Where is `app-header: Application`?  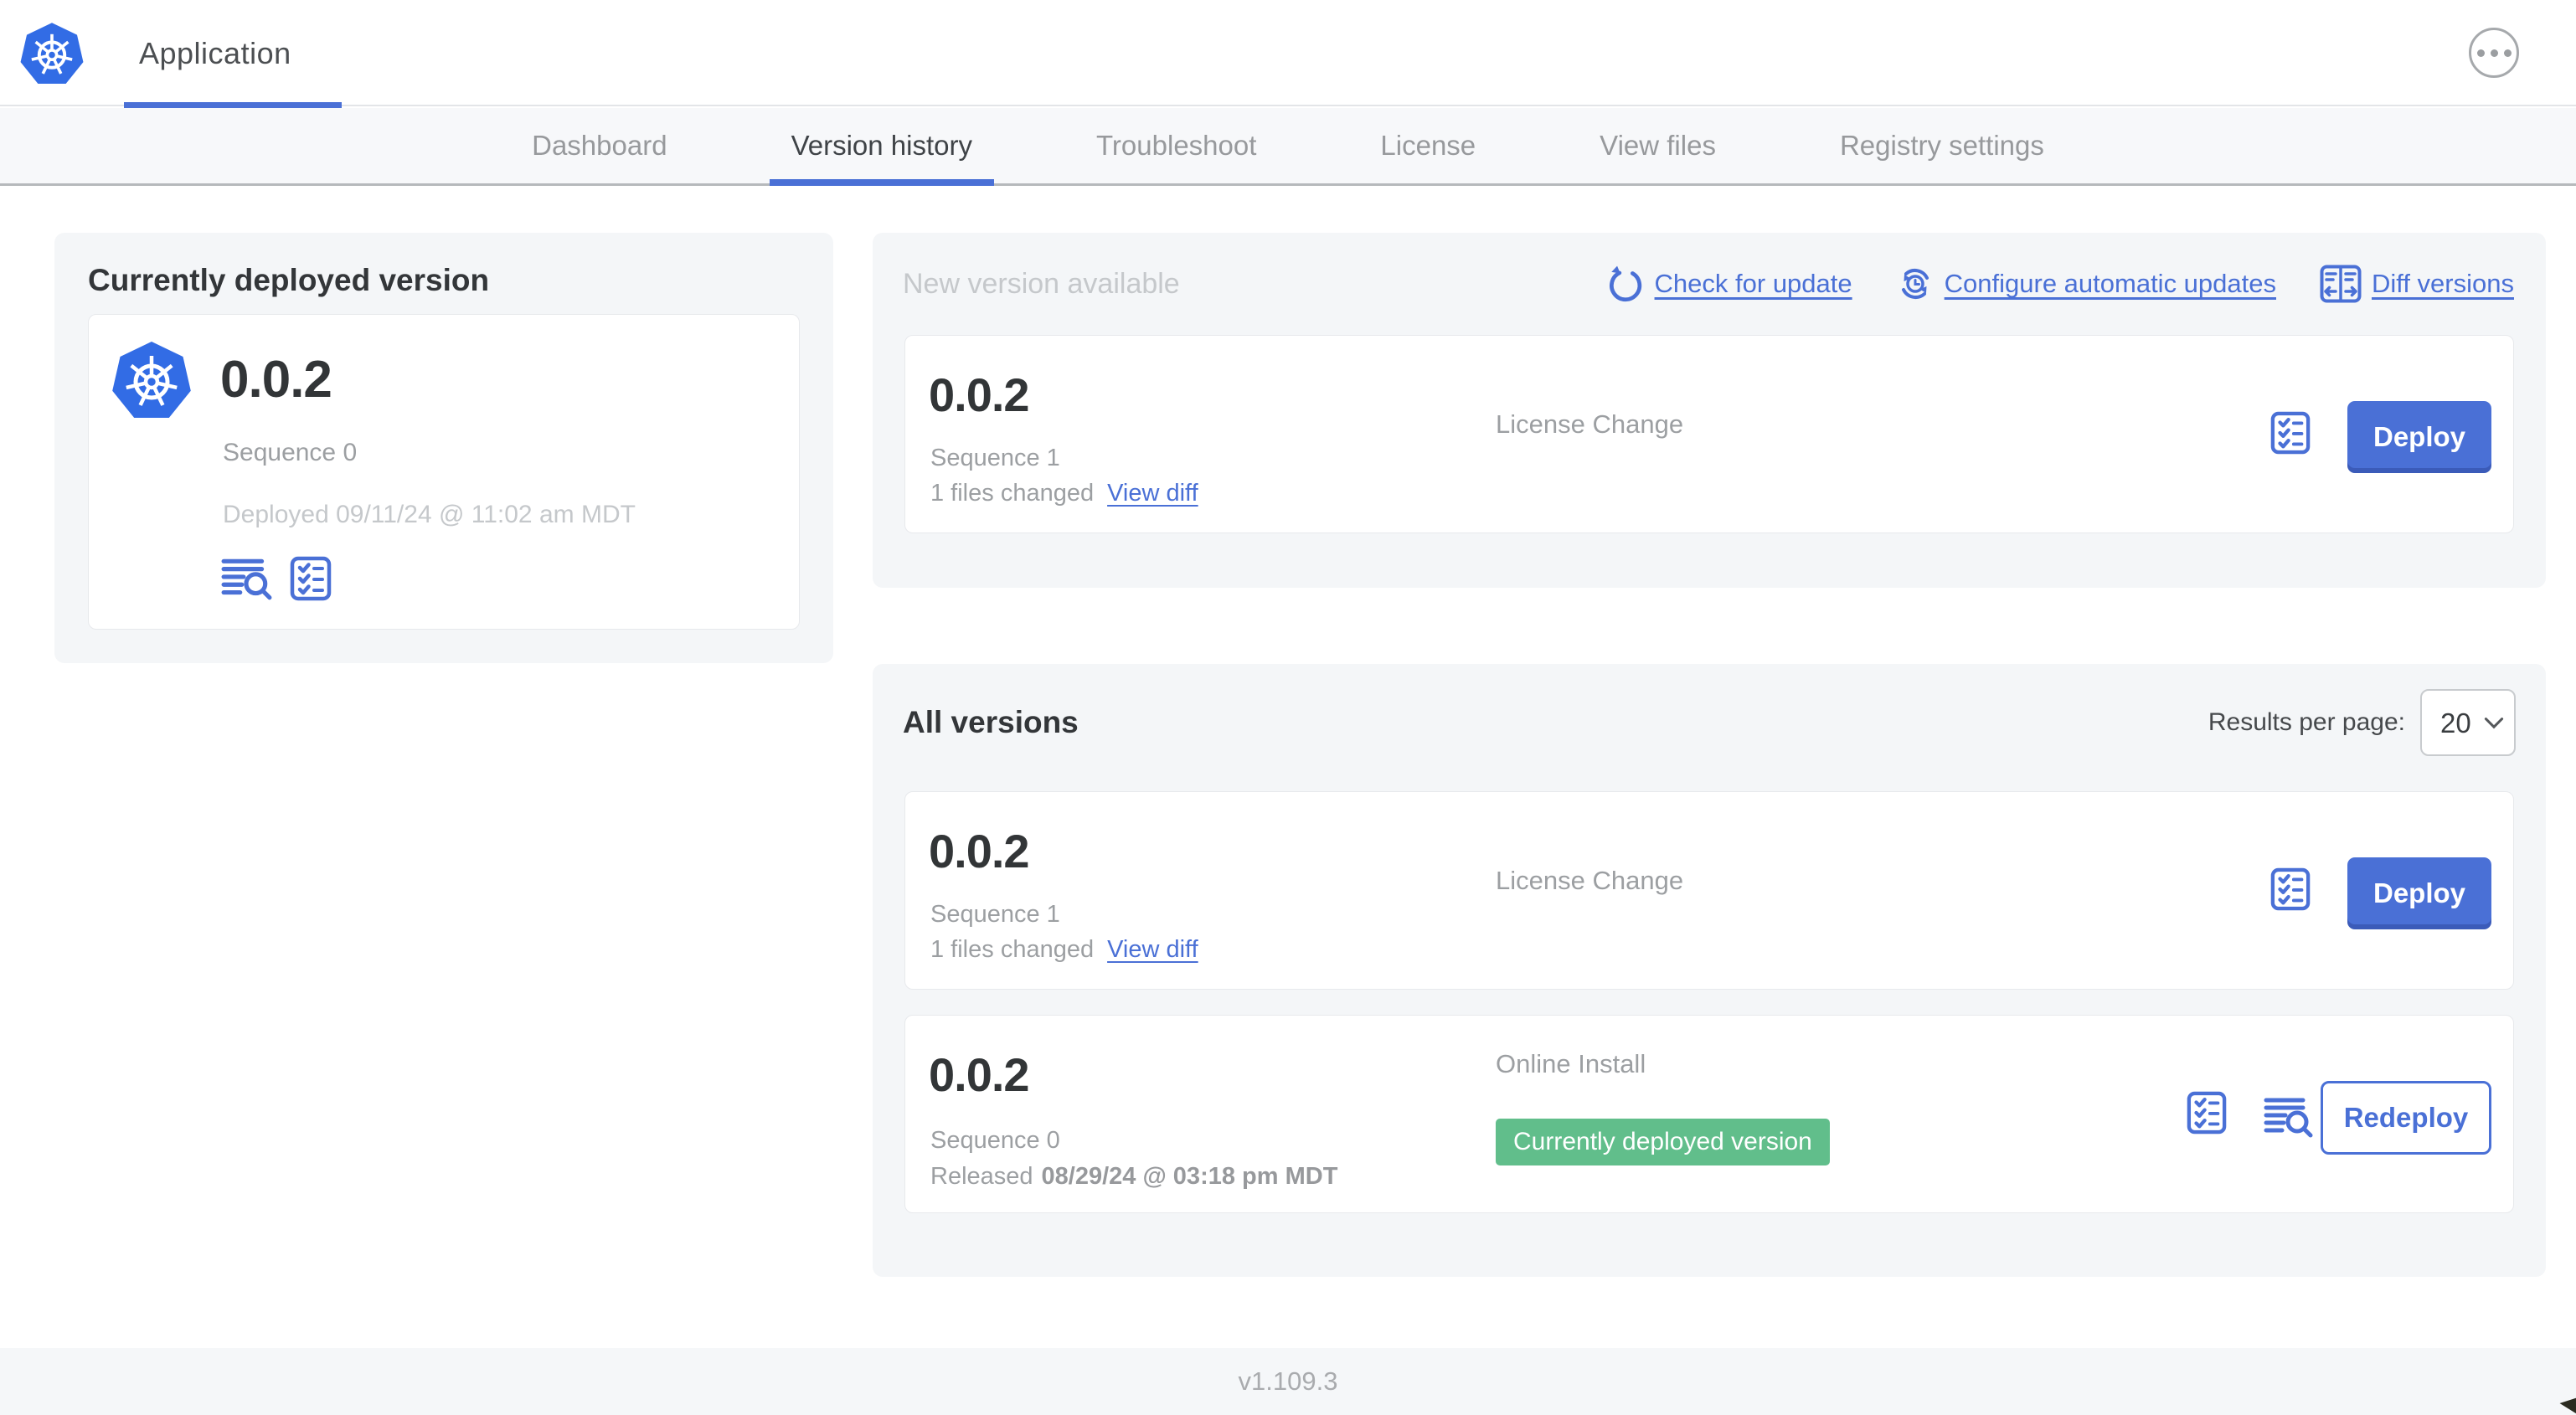
app-header: Application is located at coordinates (1288, 54).